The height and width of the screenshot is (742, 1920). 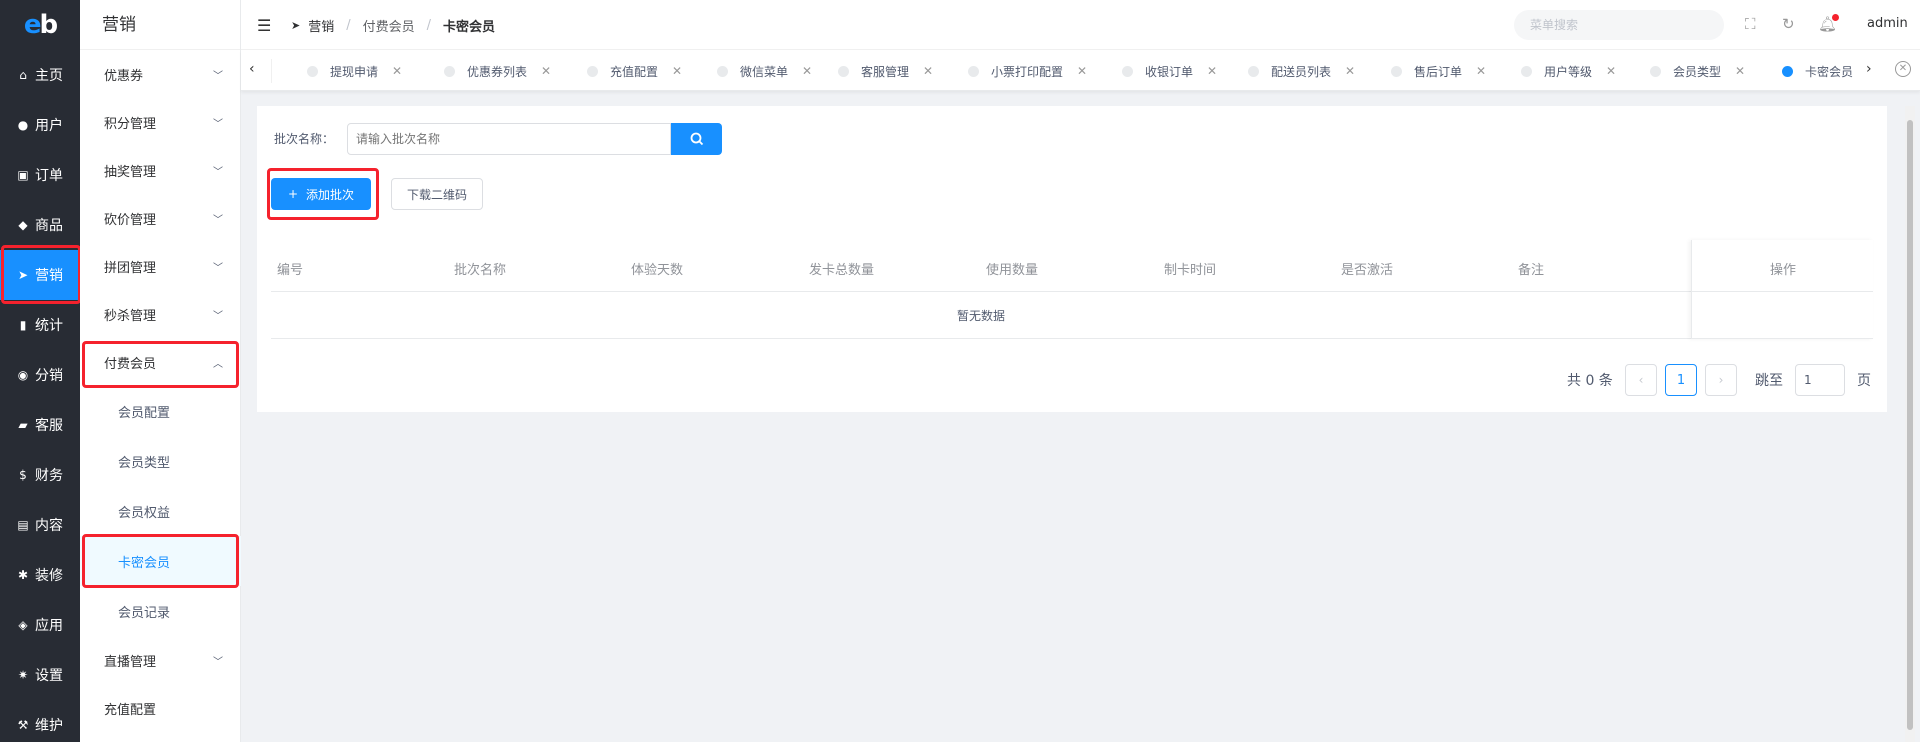 I want to click on menu-search-input: 菜单搜索, so click(x=1619, y=25).